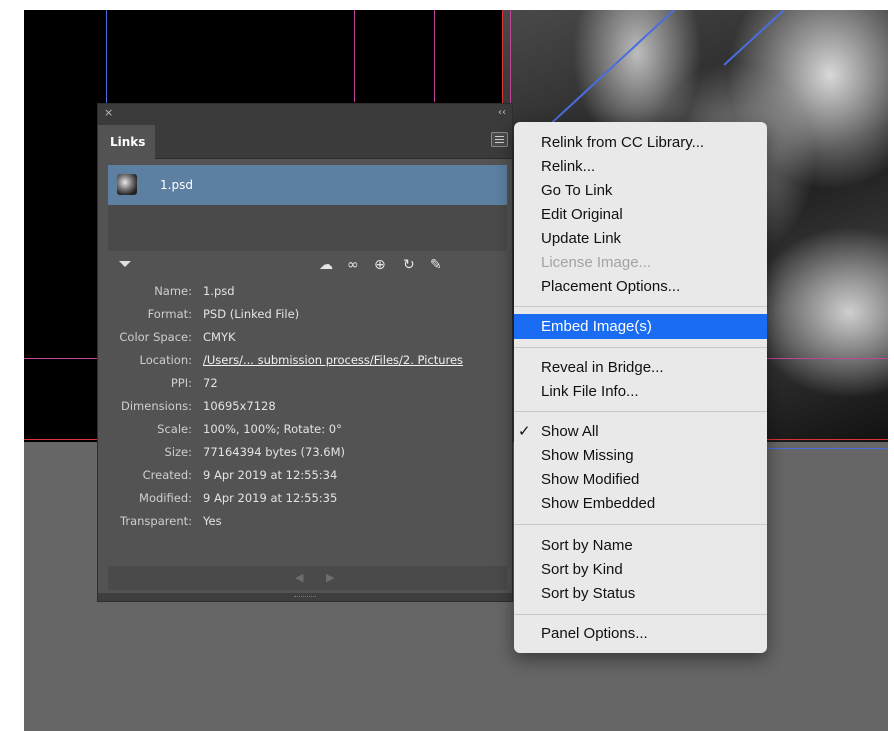 The height and width of the screenshot is (731, 894). What do you see at coordinates (640, 214) in the screenshot?
I see `menu-item-edit-original: Edit Original` at bounding box center [640, 214].